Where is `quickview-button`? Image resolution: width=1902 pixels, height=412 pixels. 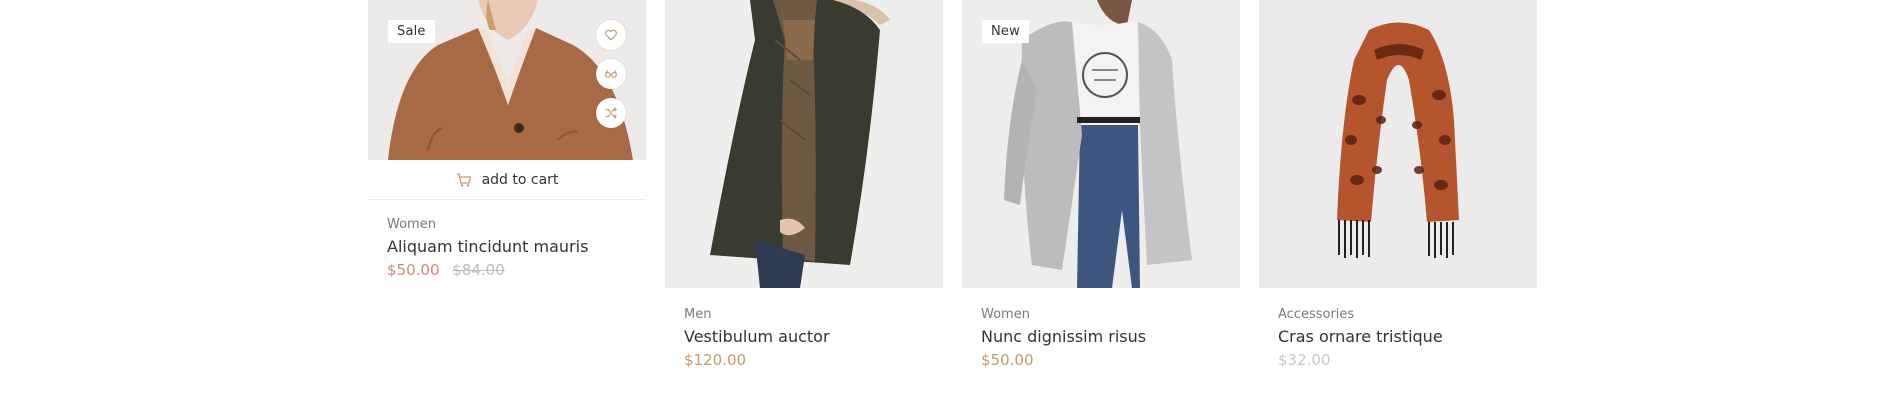 quickview-button is located at coordinates (611, 74).